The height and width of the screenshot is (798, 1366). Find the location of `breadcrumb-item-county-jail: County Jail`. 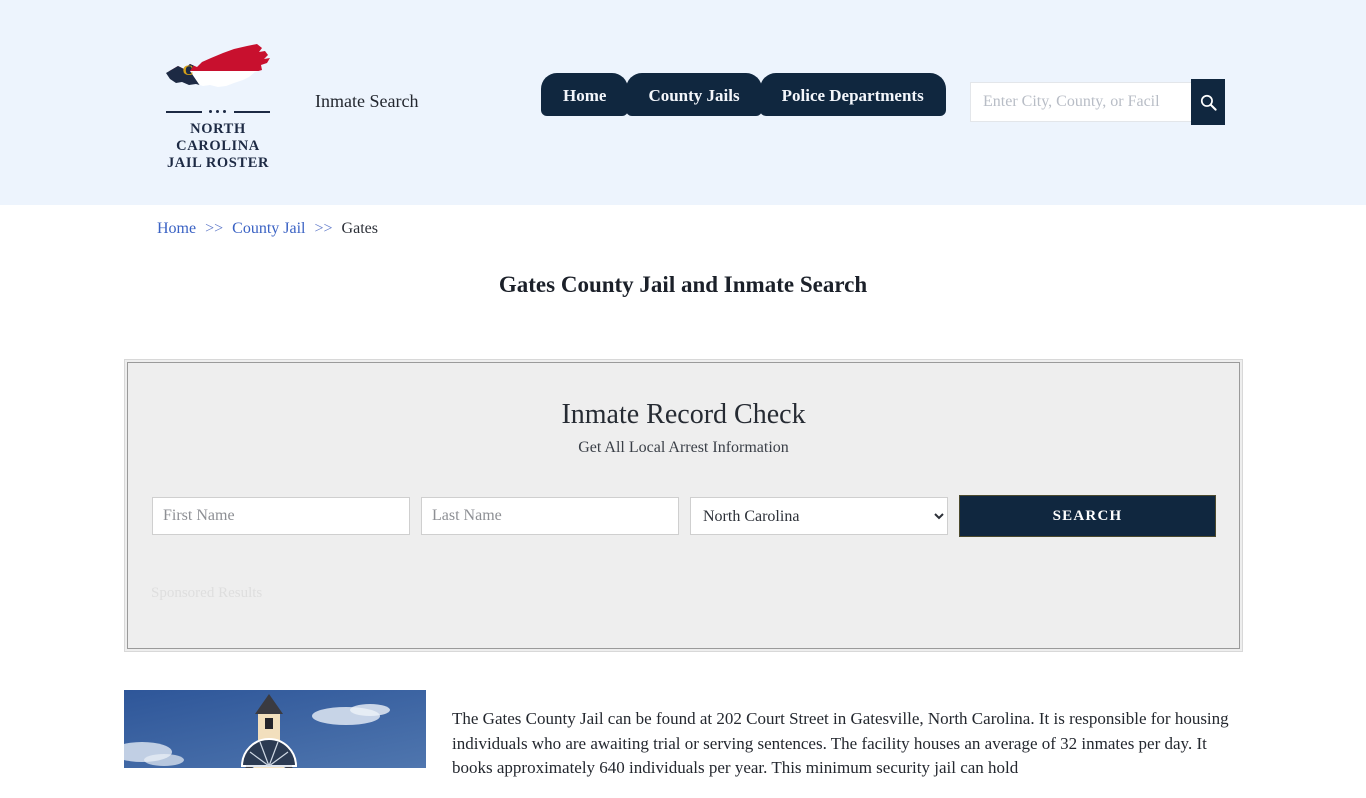

breadcrumb-item-county-jail: County Jail is located at coordinates (268, 228).